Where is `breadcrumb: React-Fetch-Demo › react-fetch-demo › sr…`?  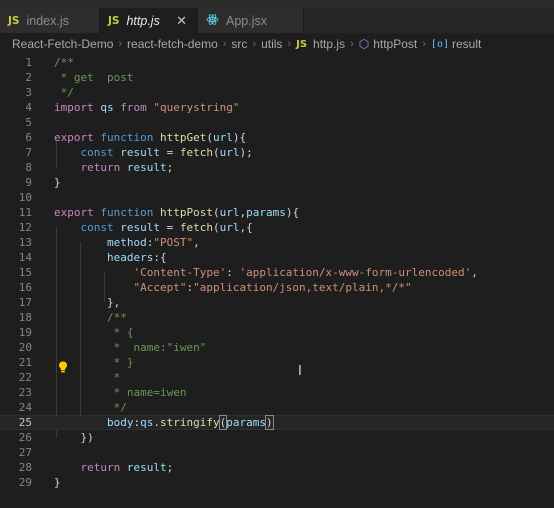
breadcrumb: React-Fetch-Demo › react-fetch-demo › sr… is located at coordinates (277, 44).